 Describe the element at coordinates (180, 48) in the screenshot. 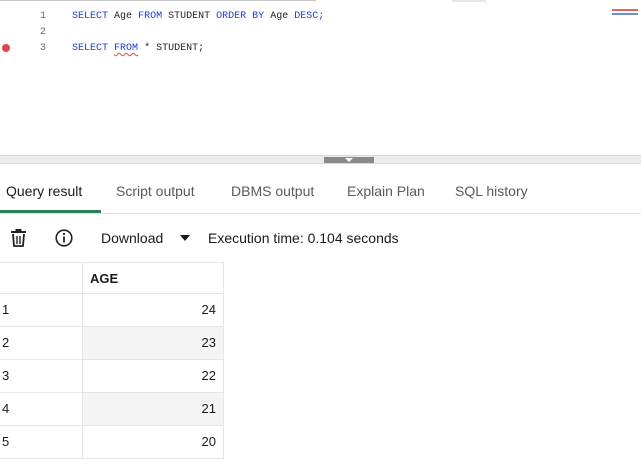

I see `sql-token: STUDENT;` at that location.